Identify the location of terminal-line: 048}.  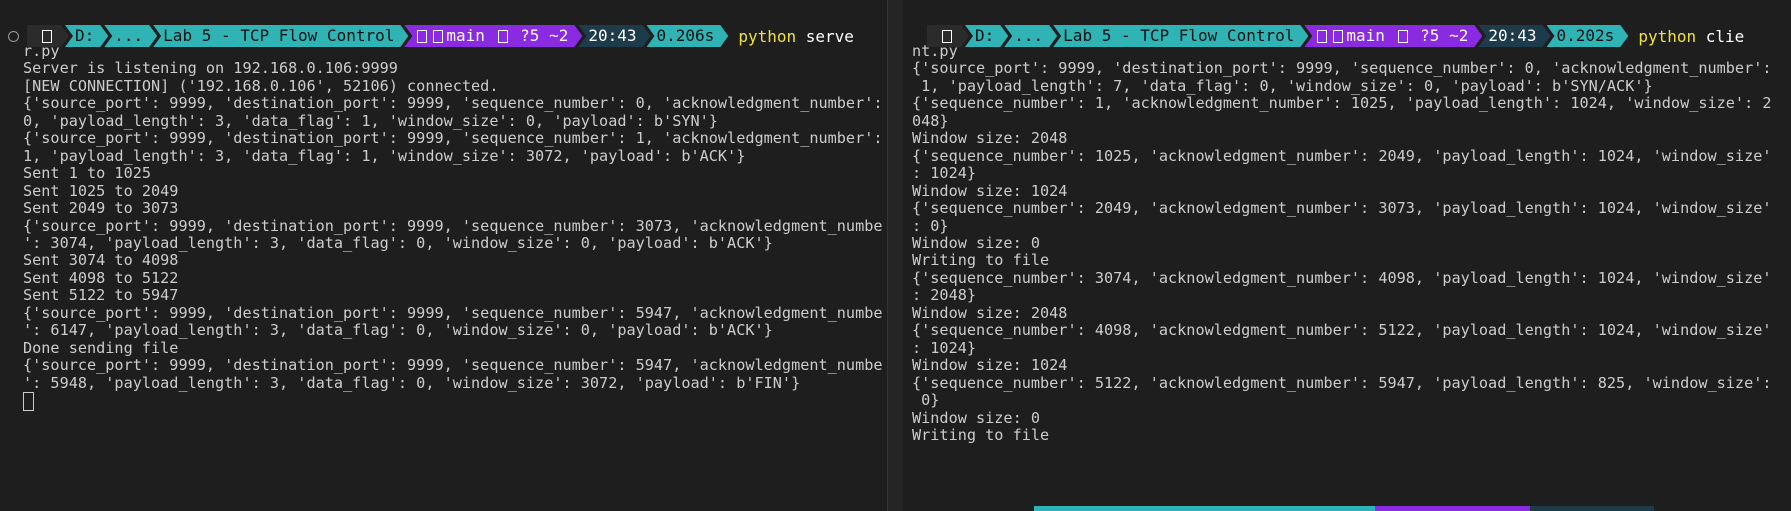
(930, 120).